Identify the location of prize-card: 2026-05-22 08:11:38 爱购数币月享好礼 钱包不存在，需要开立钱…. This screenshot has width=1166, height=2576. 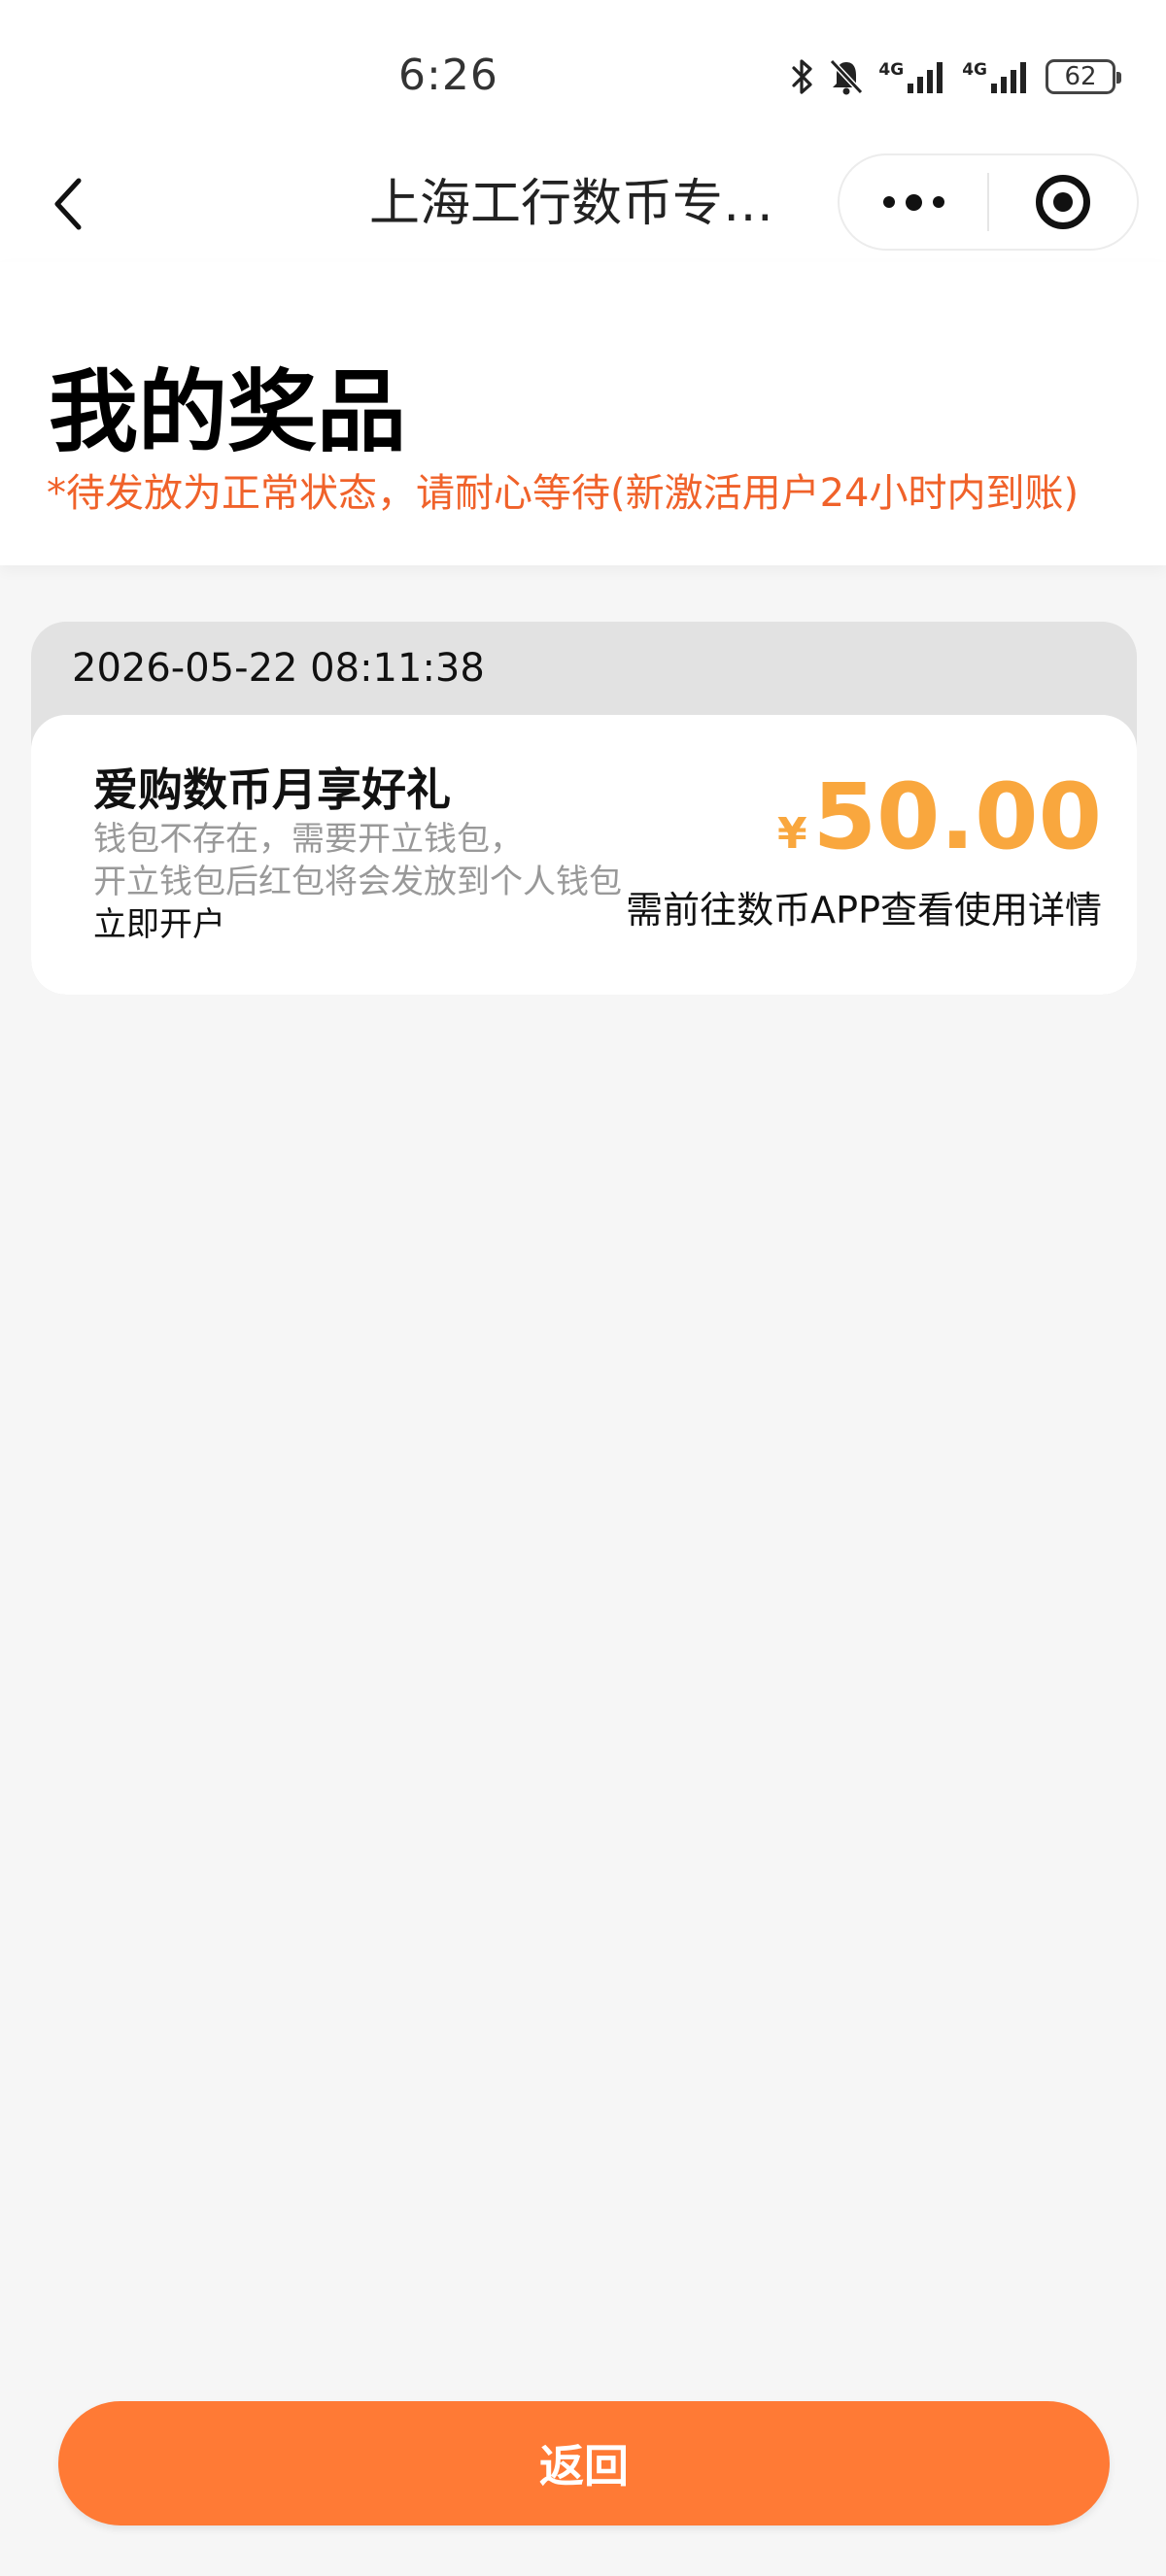
(584, 808).